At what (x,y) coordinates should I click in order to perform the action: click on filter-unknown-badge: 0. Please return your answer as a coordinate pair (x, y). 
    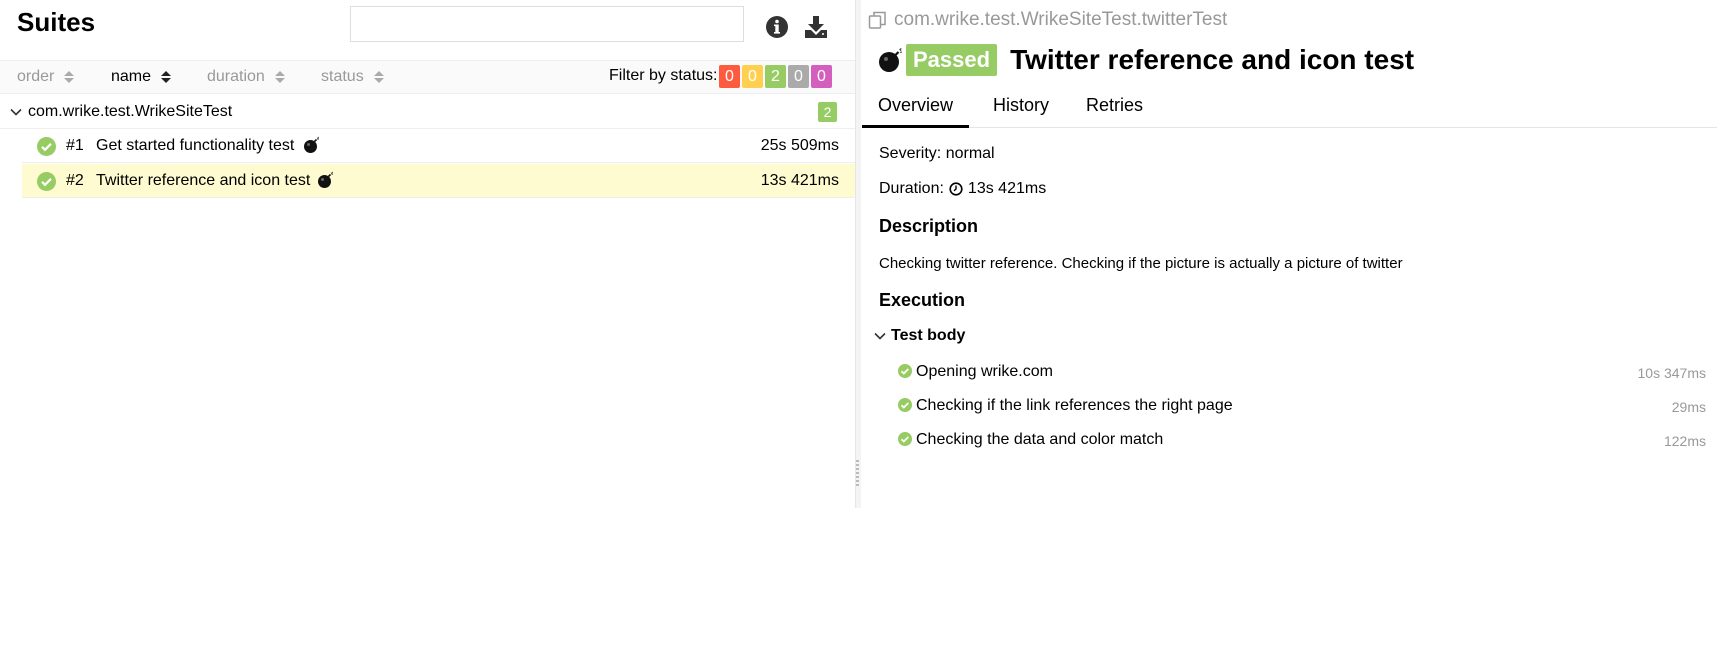
    Looking at the image, I should click on (821, 76).